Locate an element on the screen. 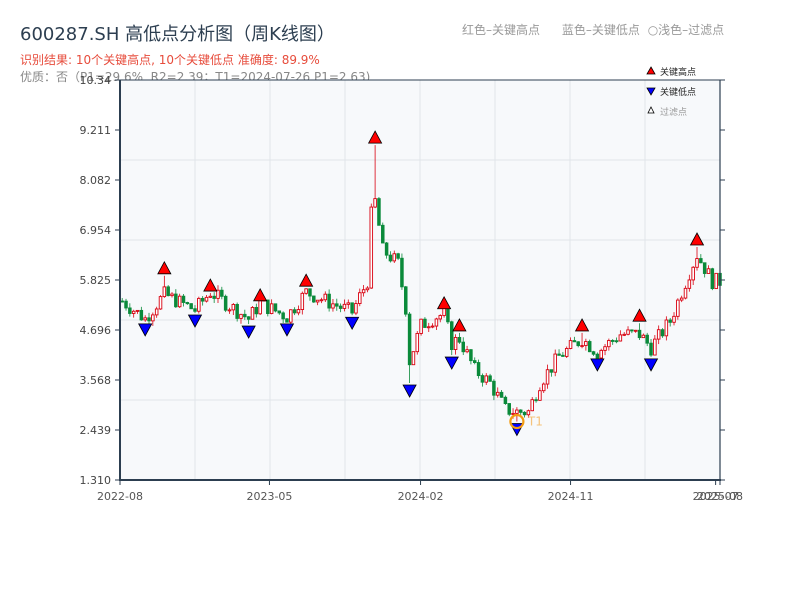 Image resolution: width=800 pixels, height=600 pixels. legend-low-label: 关键低点 is located at coordinates (678, 92).